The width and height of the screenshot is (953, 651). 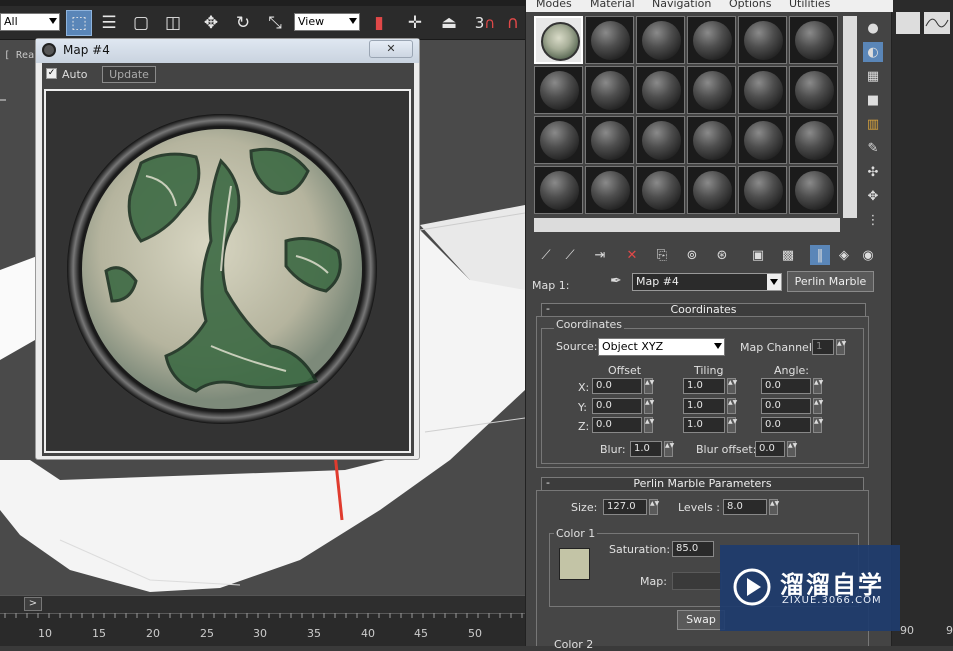 What do you see at coordinates (809, 5) in the screenshot?
I see `menu-utilities: Utilities` at bounding box center [809, 5].